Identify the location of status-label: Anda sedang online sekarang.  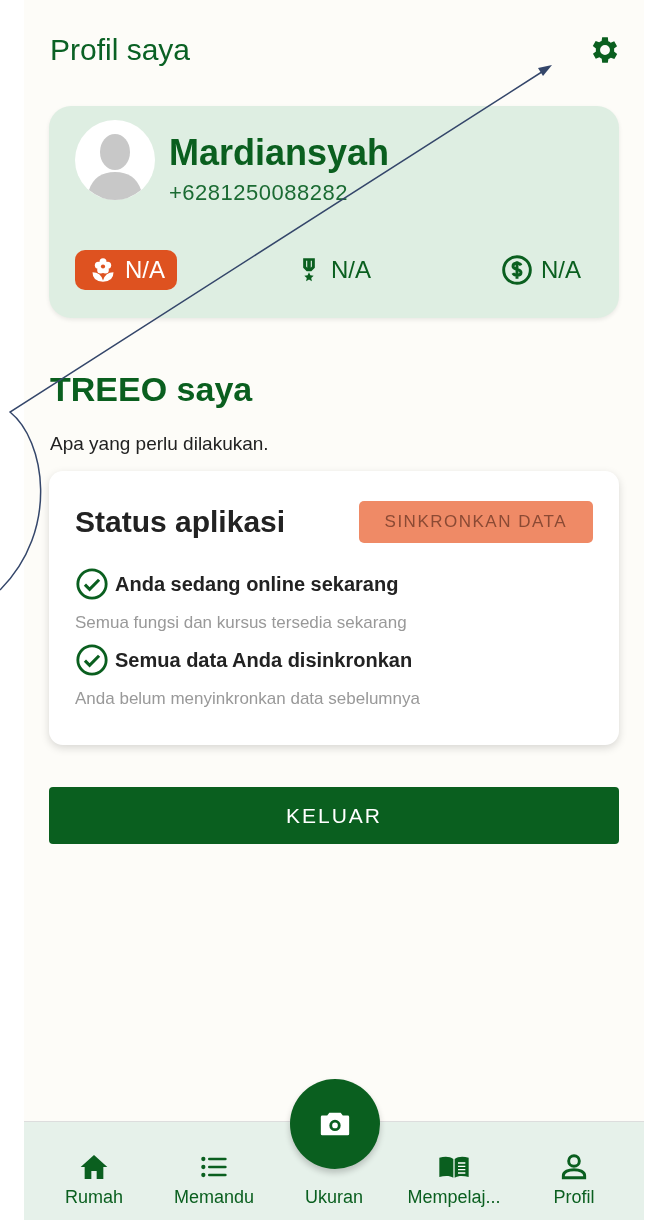
(257, 584).